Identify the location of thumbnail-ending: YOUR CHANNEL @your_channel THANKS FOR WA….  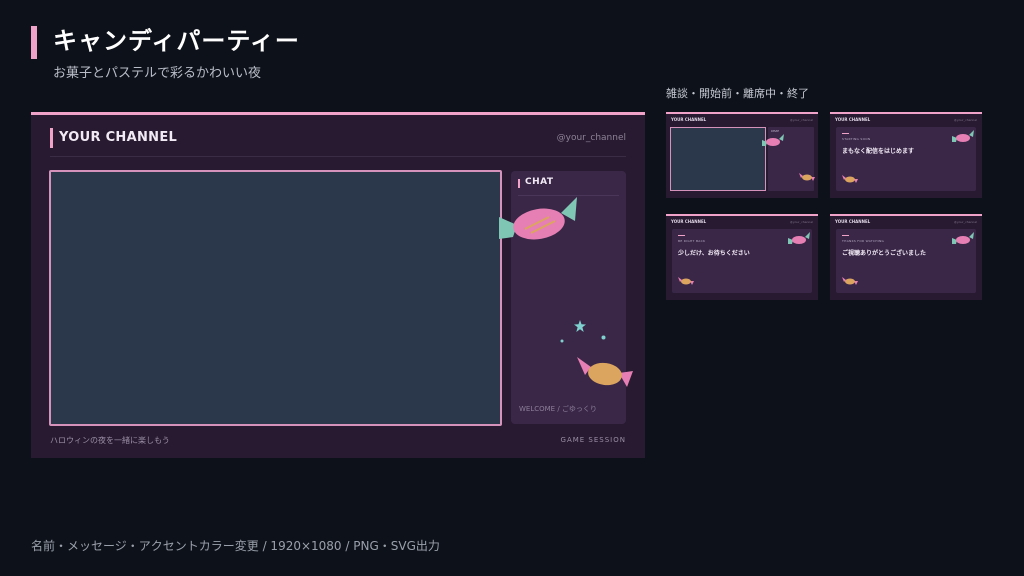
(906, 257).